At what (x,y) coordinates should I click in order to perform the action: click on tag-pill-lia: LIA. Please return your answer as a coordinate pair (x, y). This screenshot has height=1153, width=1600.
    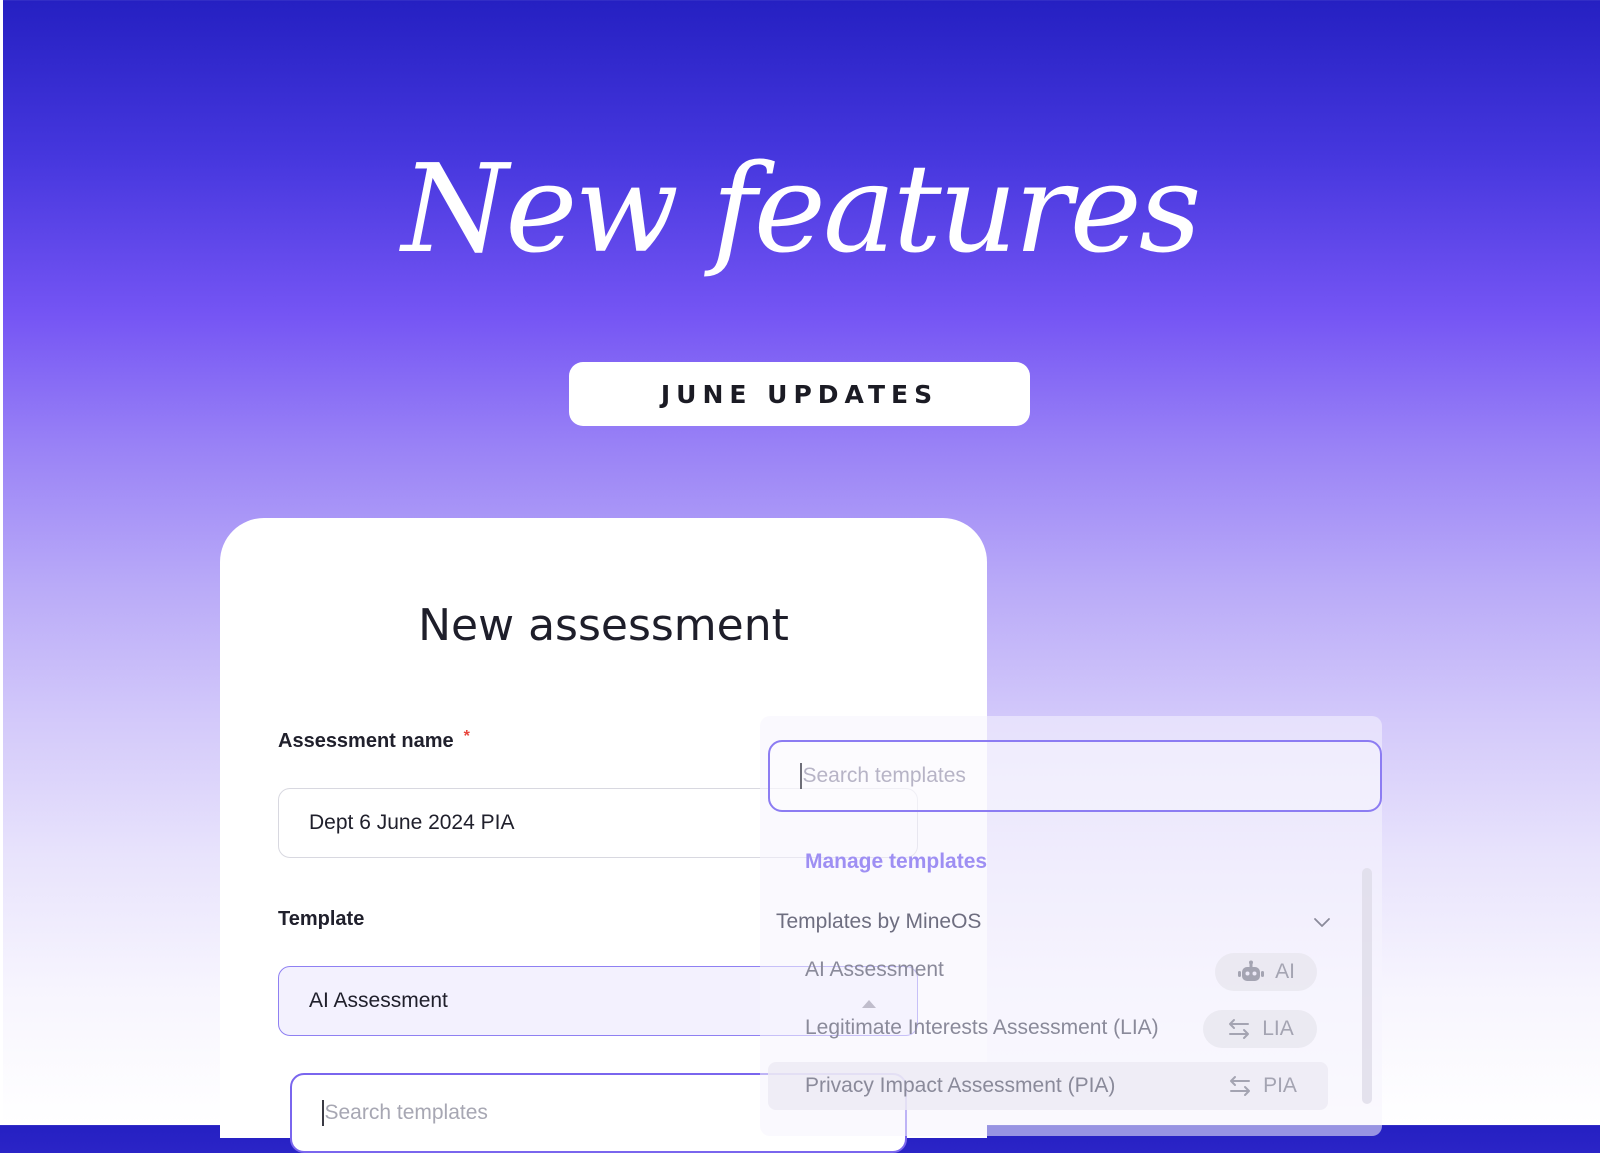
    Looking at the image, I should click on (1260, 1029).